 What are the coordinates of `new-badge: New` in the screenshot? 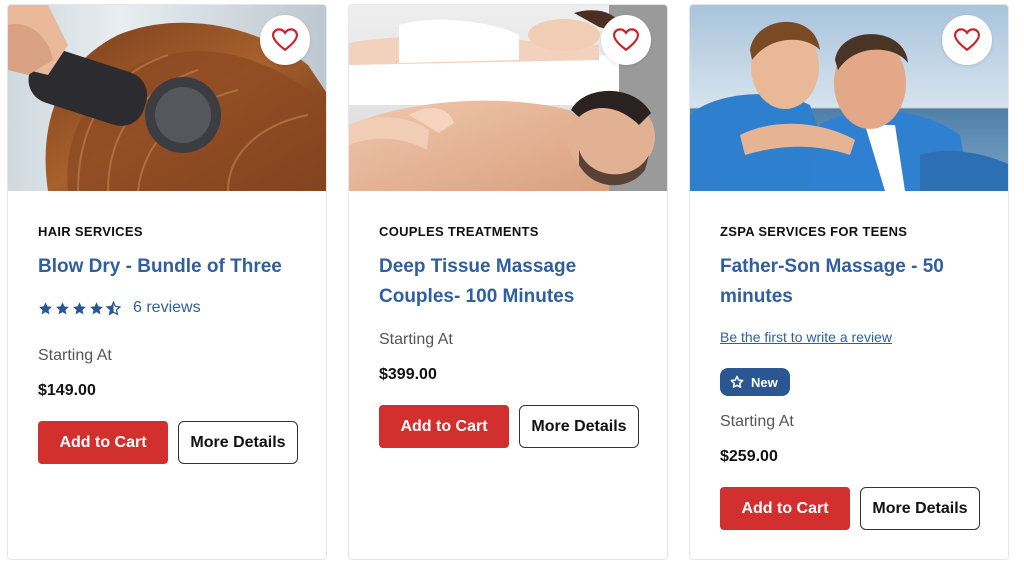 It's located at (755, 382).